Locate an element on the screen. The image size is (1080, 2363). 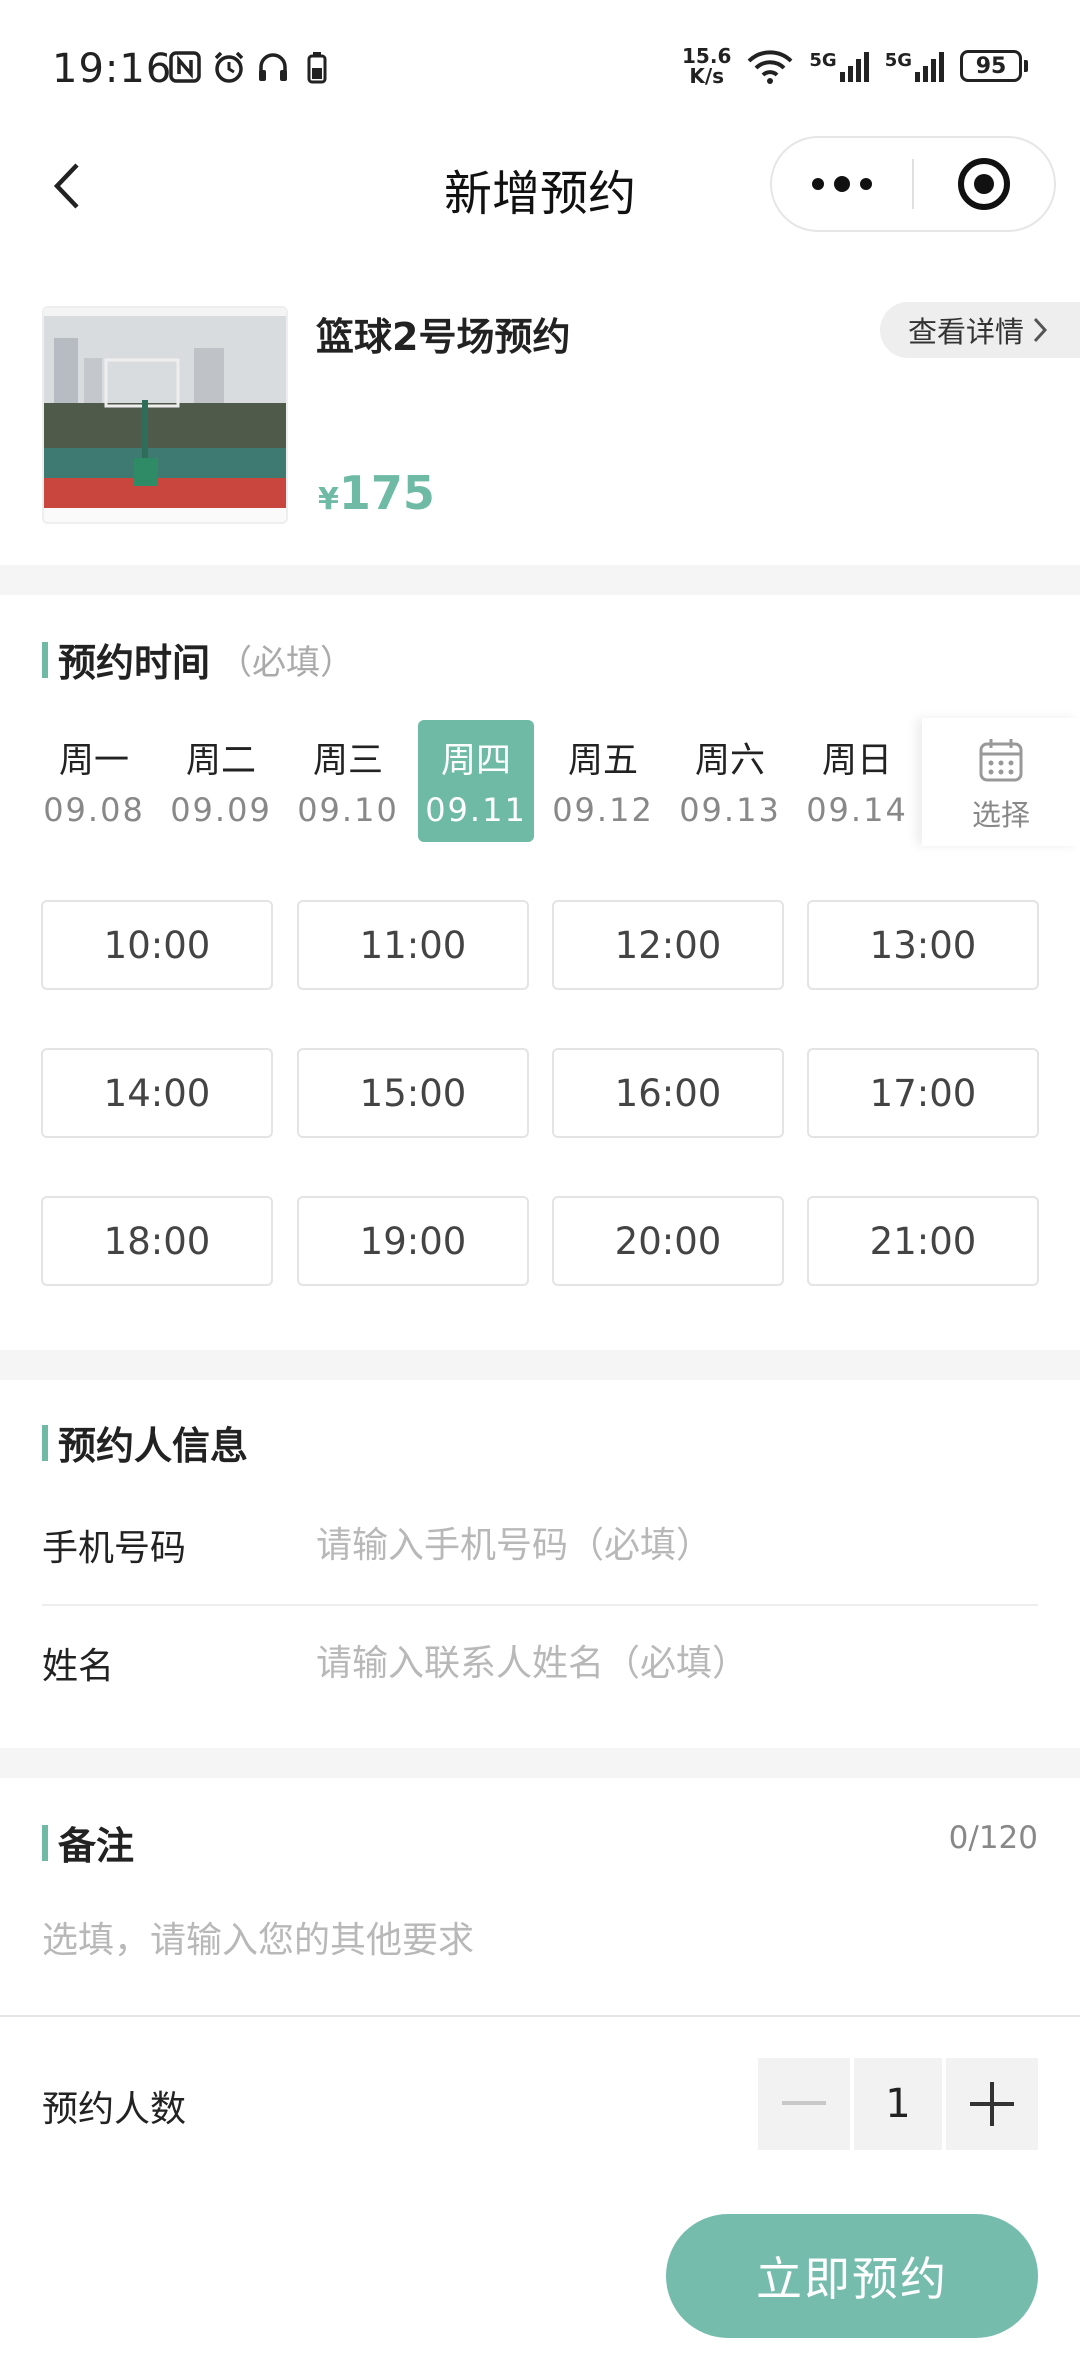
more-dots-icon is located at coordinates (842, 184).